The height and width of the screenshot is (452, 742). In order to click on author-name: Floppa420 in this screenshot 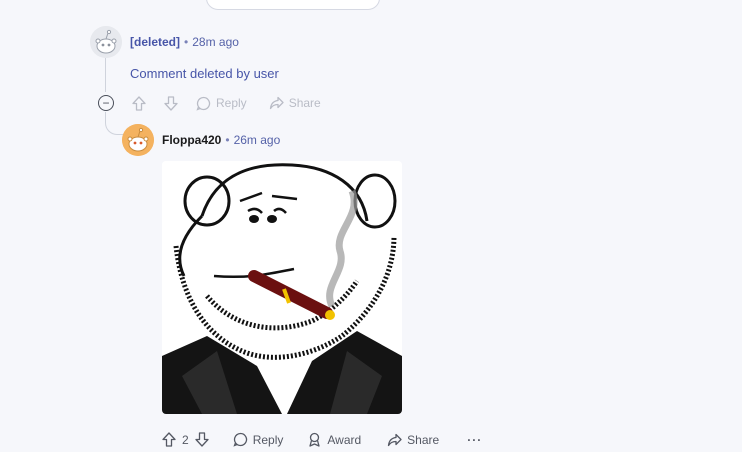, I will do `click(191, 140)`.